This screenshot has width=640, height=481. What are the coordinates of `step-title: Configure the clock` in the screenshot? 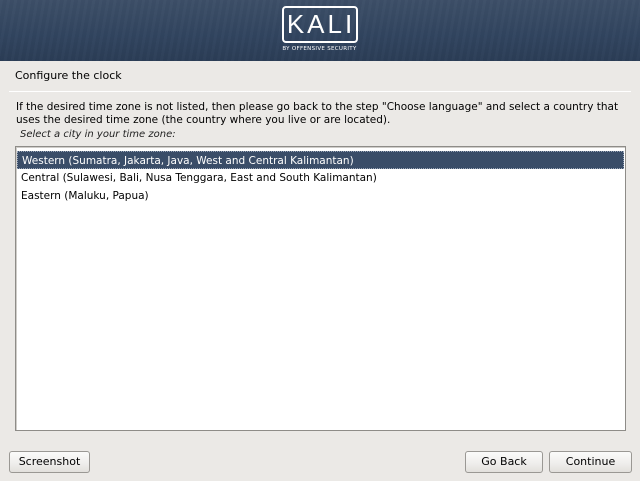 It's located at (68, 75).